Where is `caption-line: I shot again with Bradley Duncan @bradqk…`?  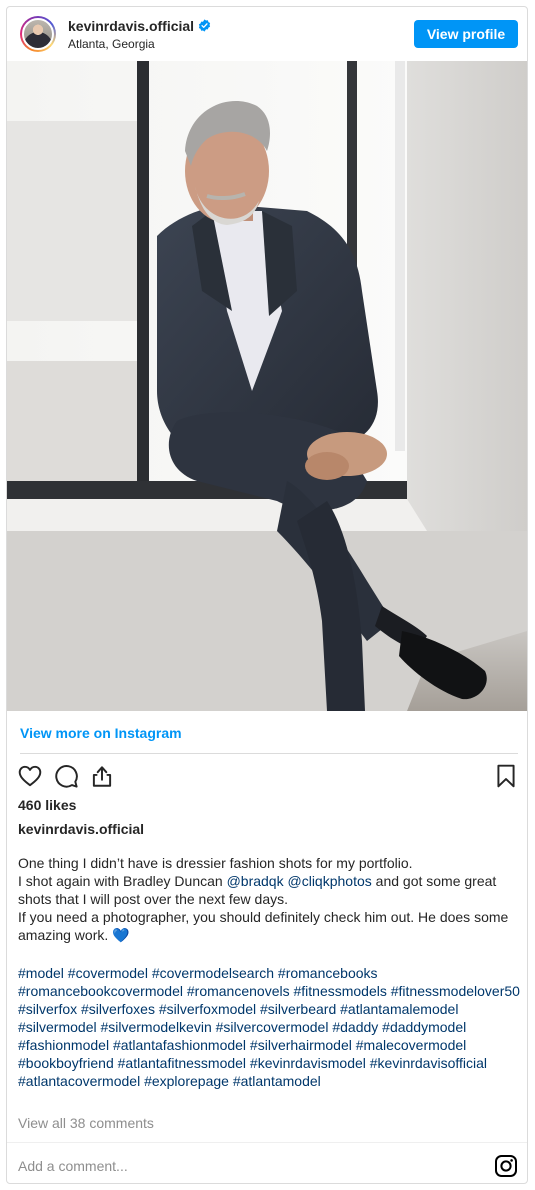
caption-line: I shot again with Bradley Duncan @bradqk… is located at coordinates (268, 890).